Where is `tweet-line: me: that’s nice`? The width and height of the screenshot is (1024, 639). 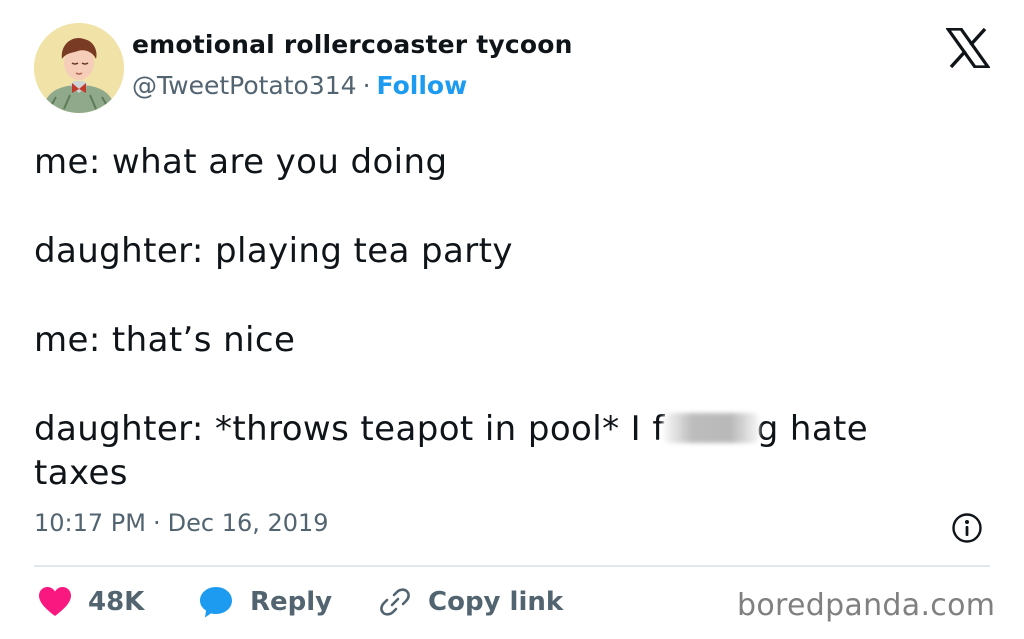 tweet-line: me: that’s nice is located at coordinates (165, 340).